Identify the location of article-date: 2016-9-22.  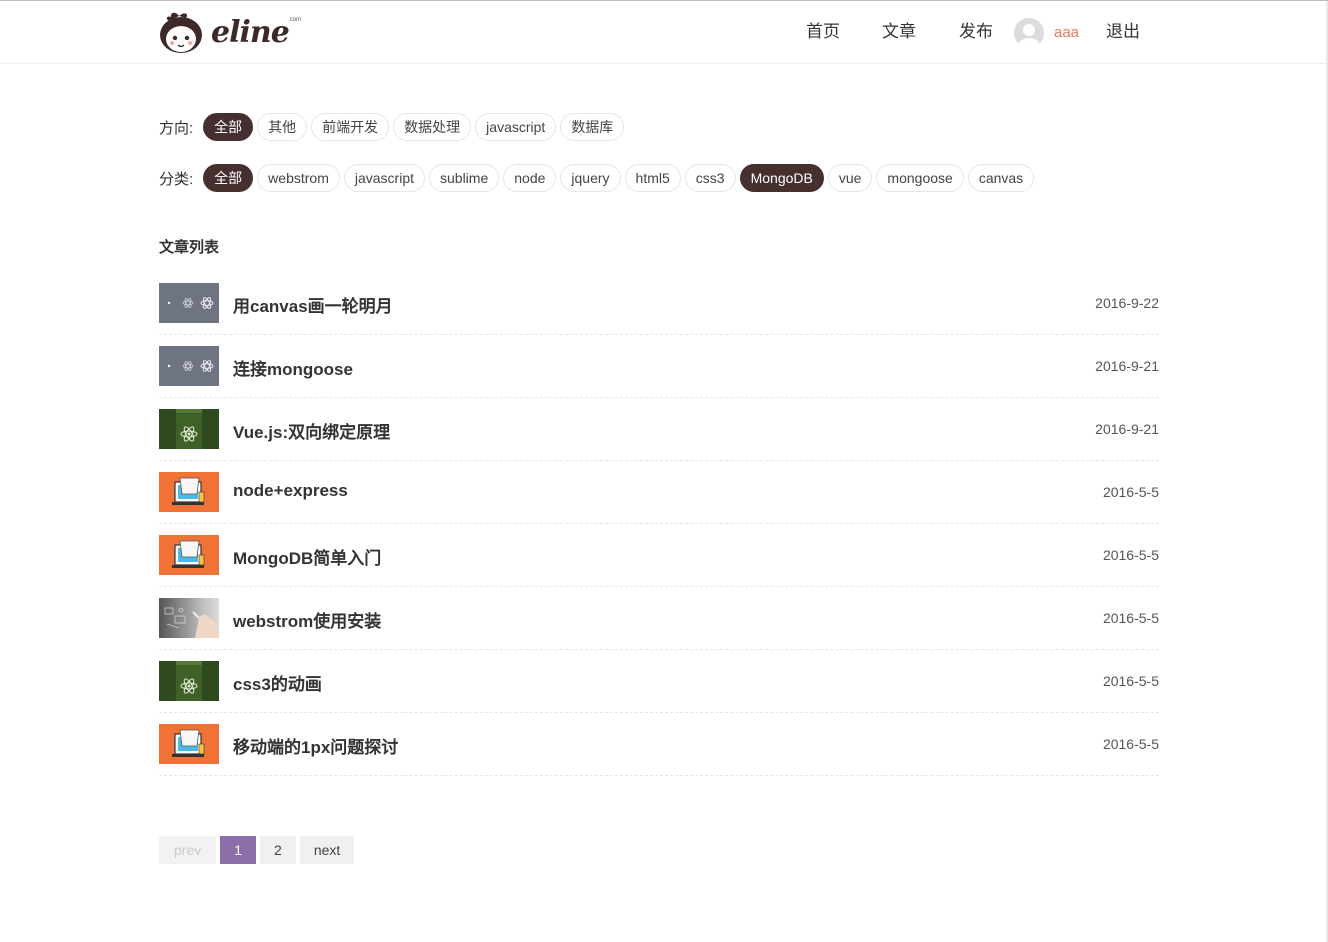
(1127, 303).